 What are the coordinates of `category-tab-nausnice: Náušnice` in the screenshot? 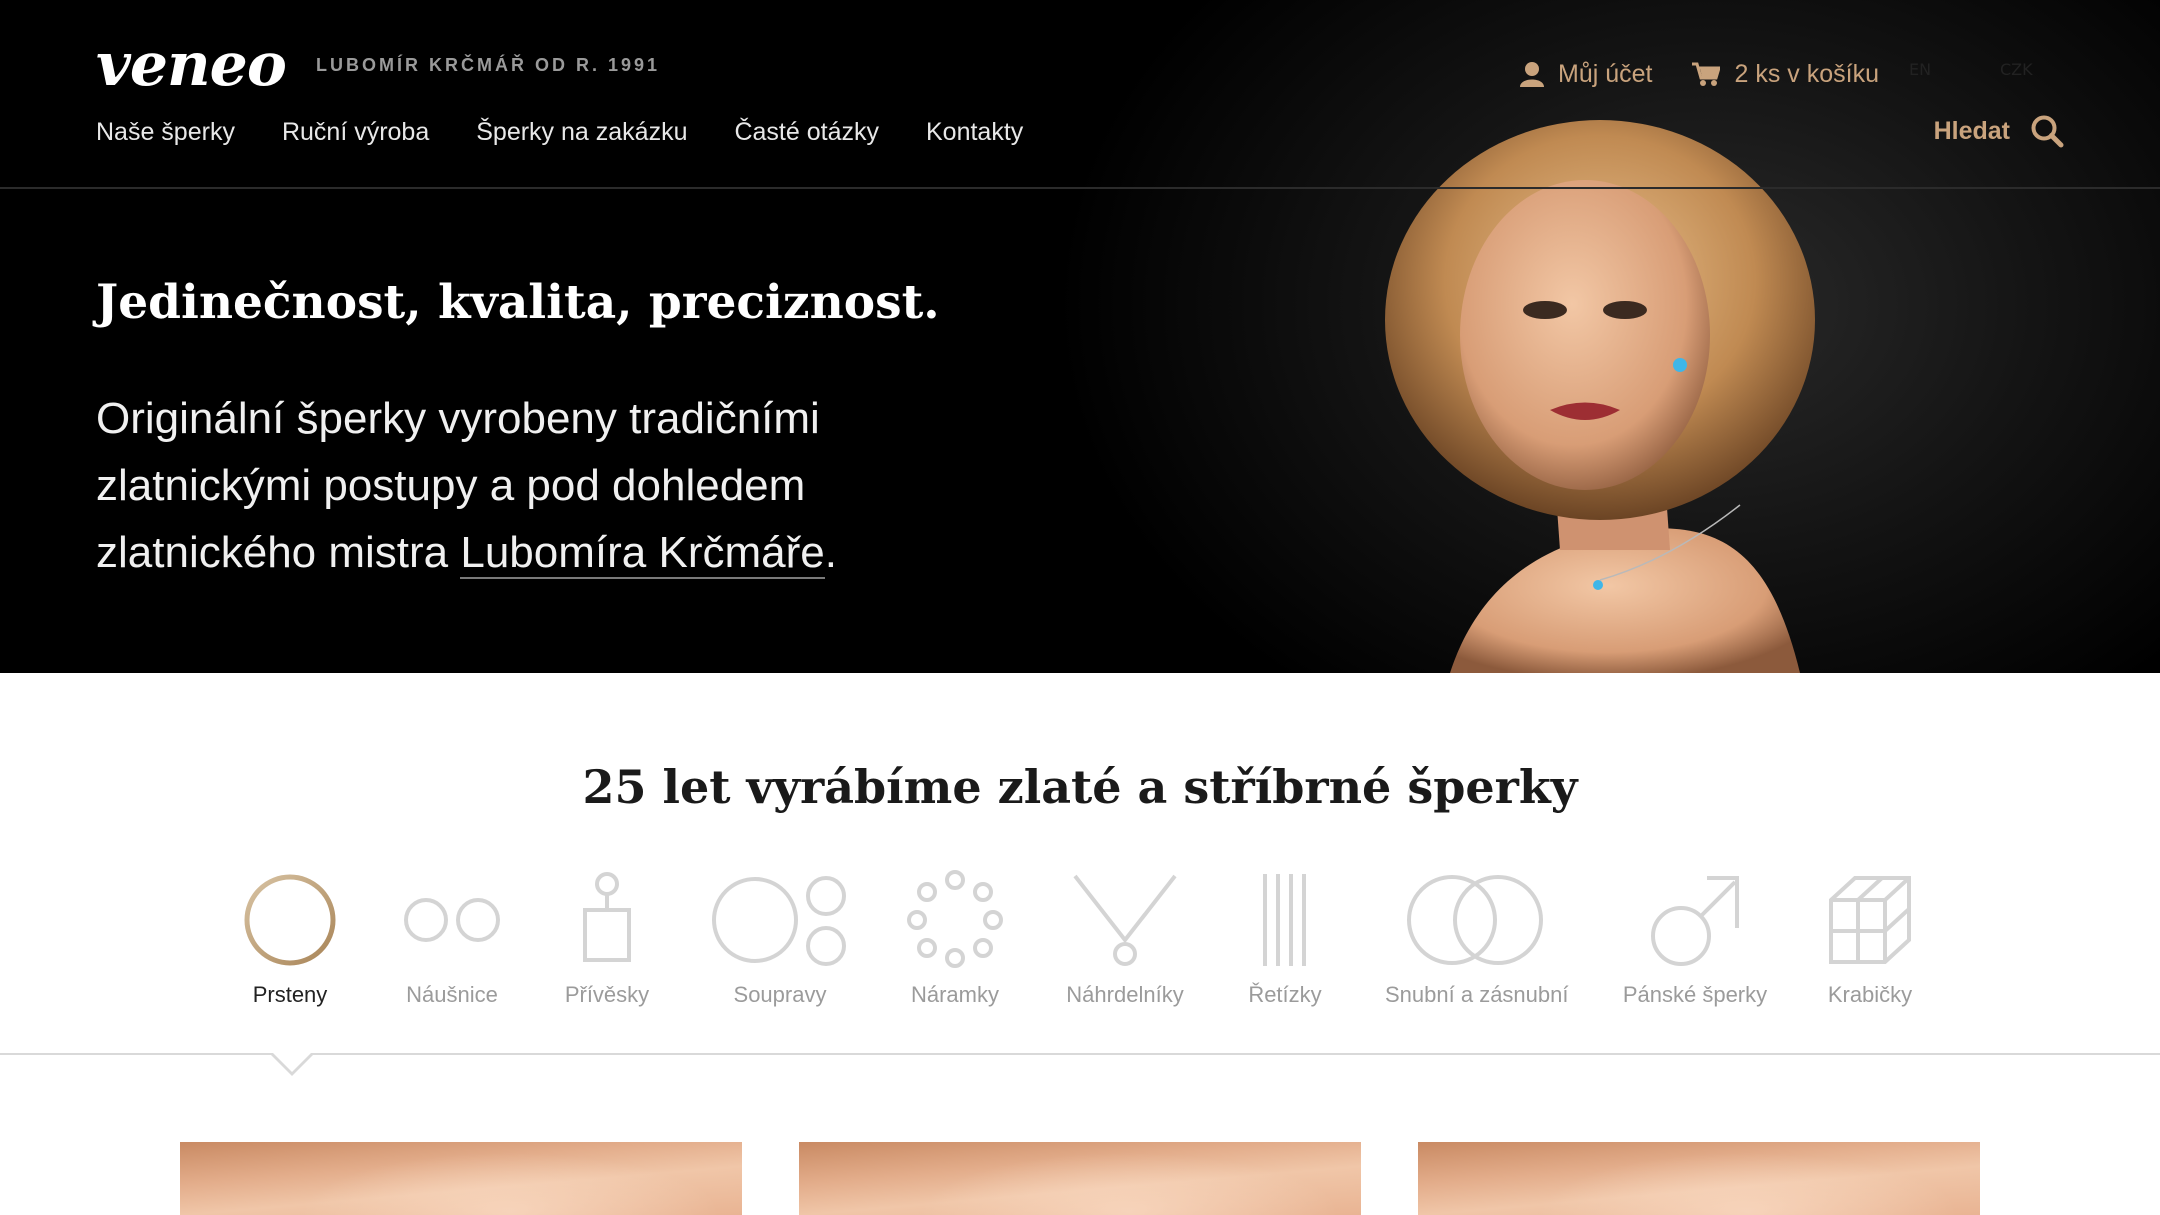 It's located at (452, 939).